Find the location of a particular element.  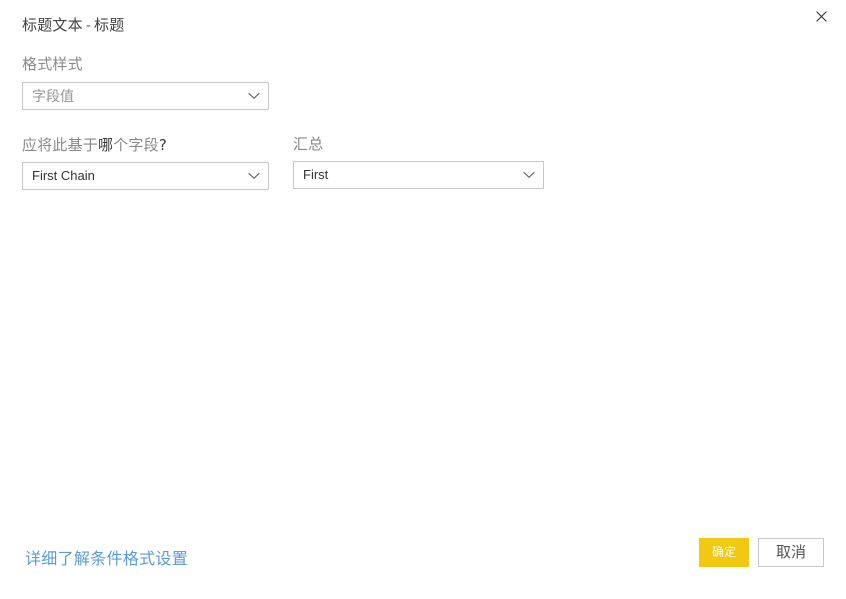

format-style-section: 格式样式 字段值 is located at coordinates (145, 82).